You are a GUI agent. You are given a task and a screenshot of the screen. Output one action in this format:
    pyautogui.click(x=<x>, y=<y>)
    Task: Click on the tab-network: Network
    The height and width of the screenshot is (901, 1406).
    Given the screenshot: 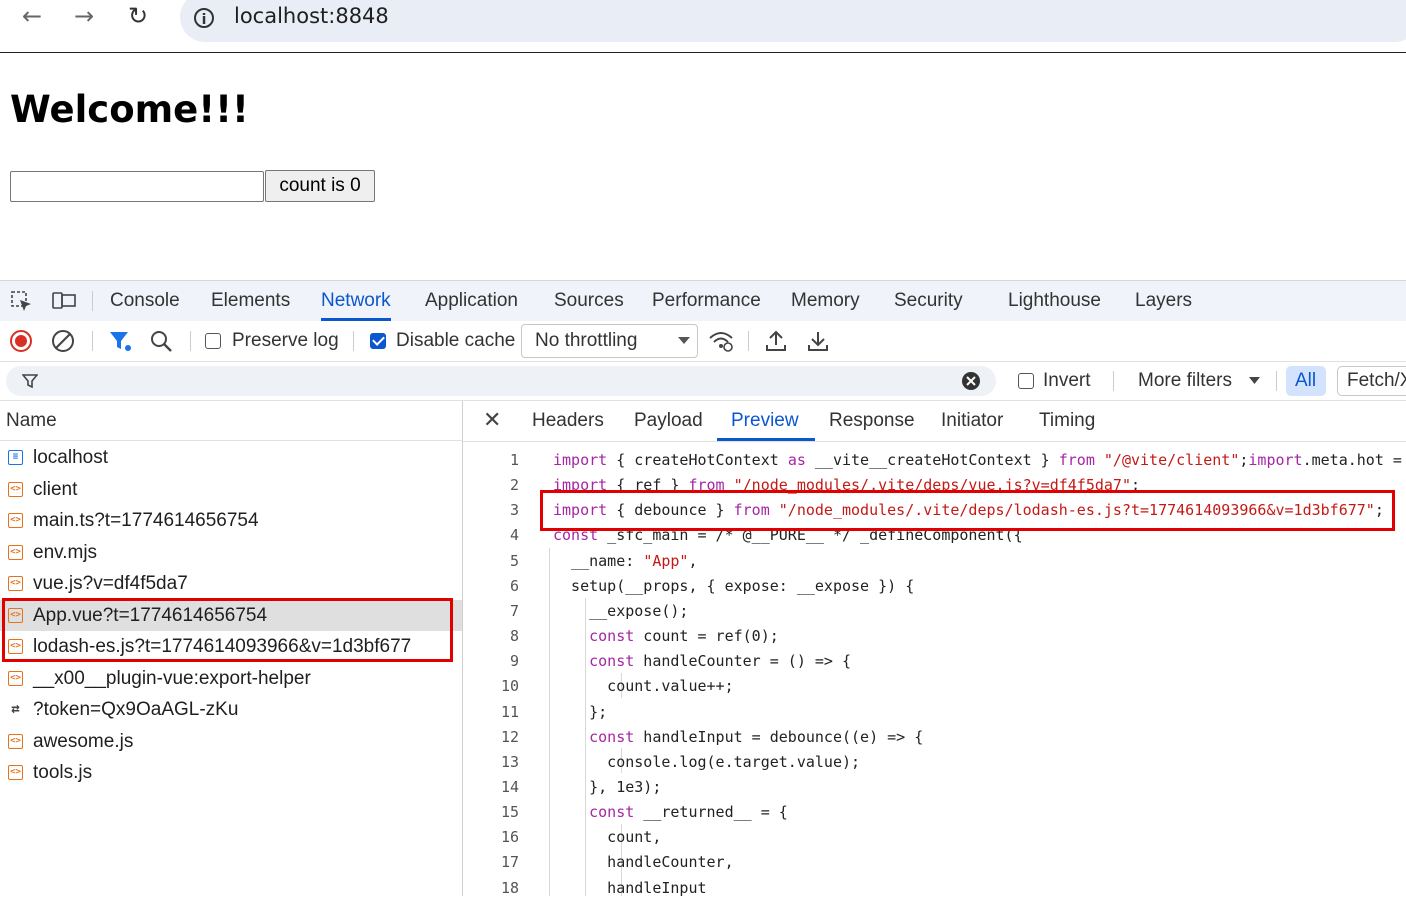 What is the action you would take?
    pyautogui.click(x=356, y=301)
    